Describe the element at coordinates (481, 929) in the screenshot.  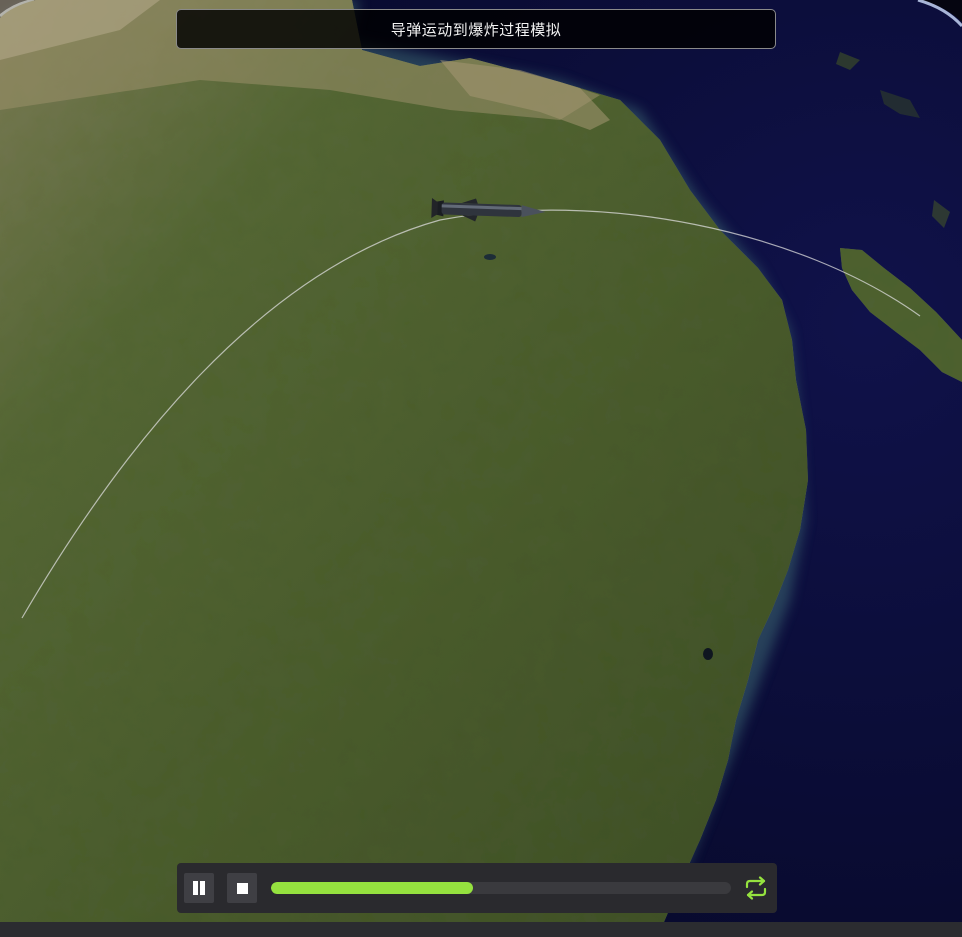
I see `bottom-strip` at that location.